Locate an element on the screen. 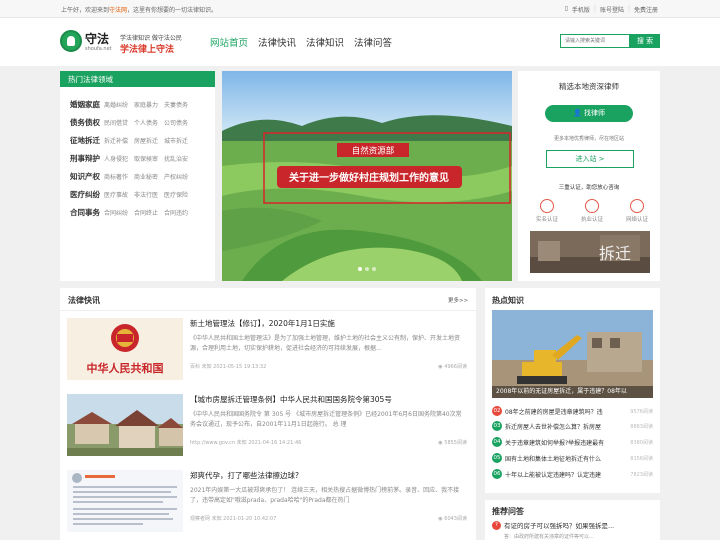  category-sub: 个人债务 is located at coordinates (146, 122).